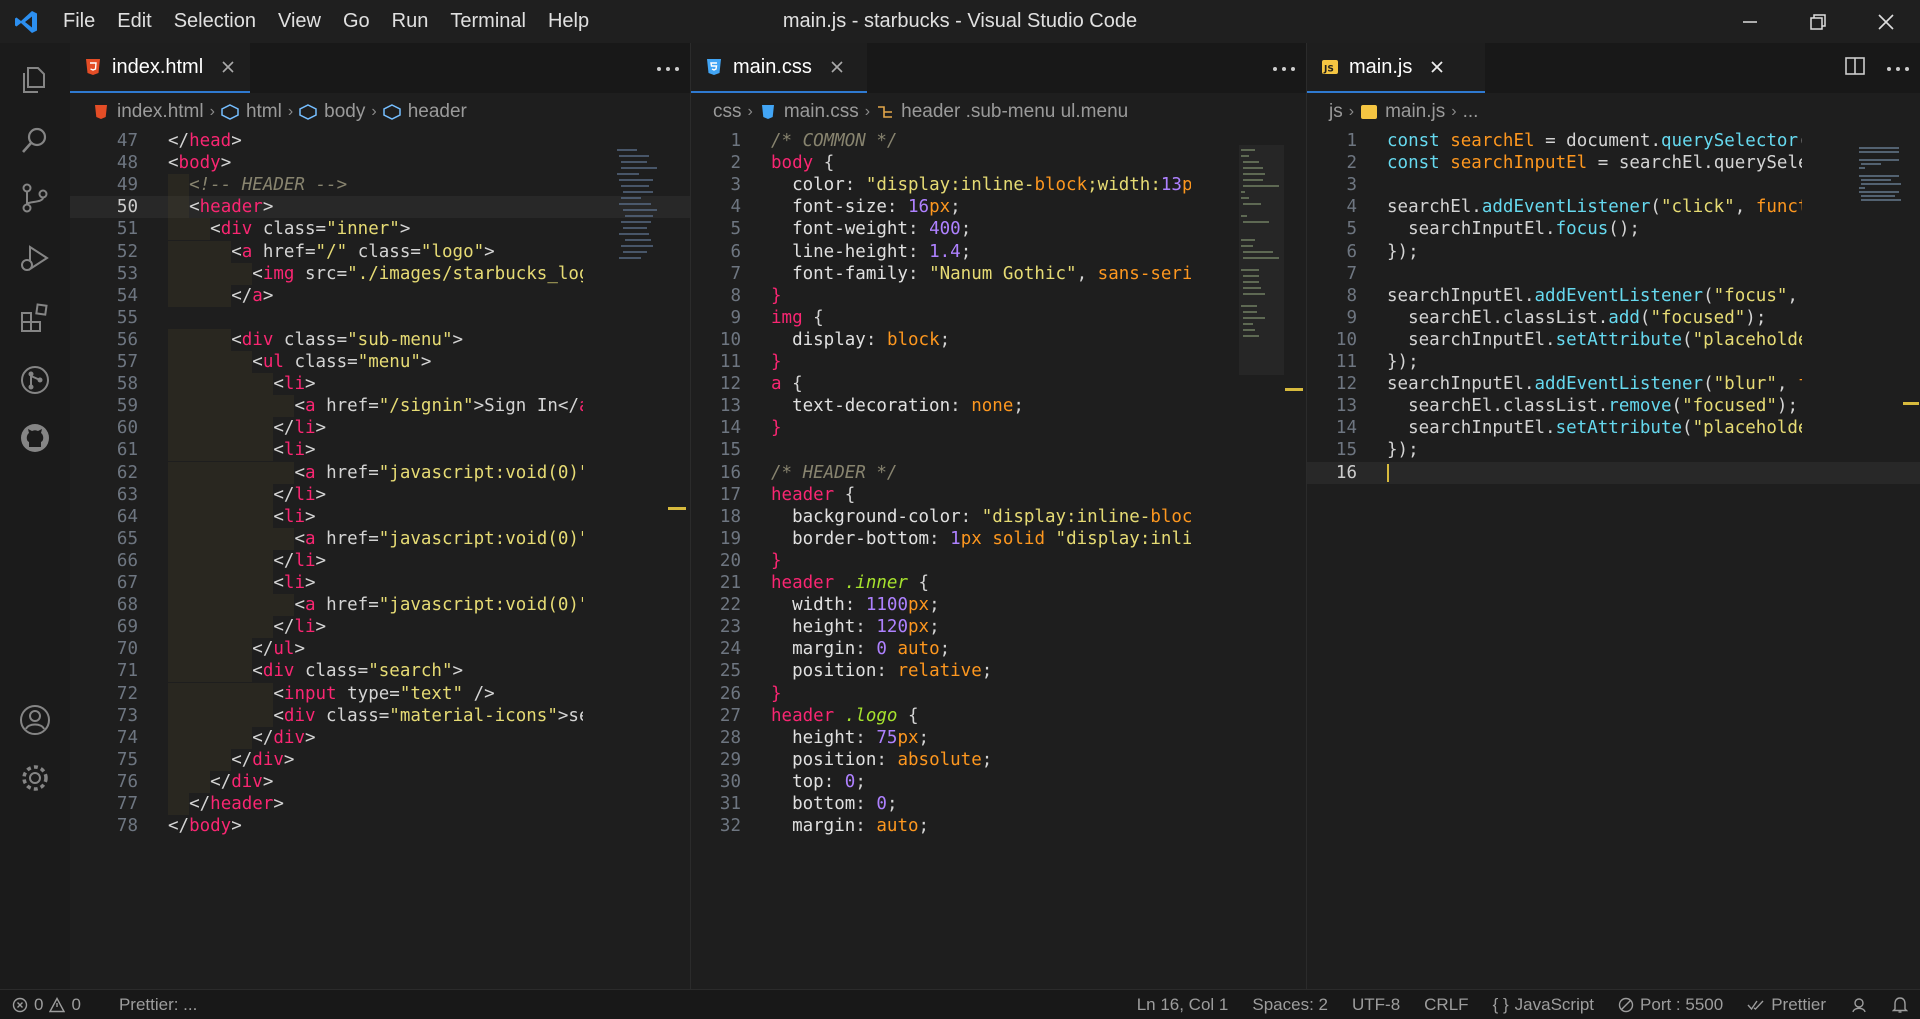 The height and width of the screenshot is (1019, 1920). Describe the element at coordinates (1290, 1005) in the screenshot. I see `indentation: Spaces: 2` at that location.